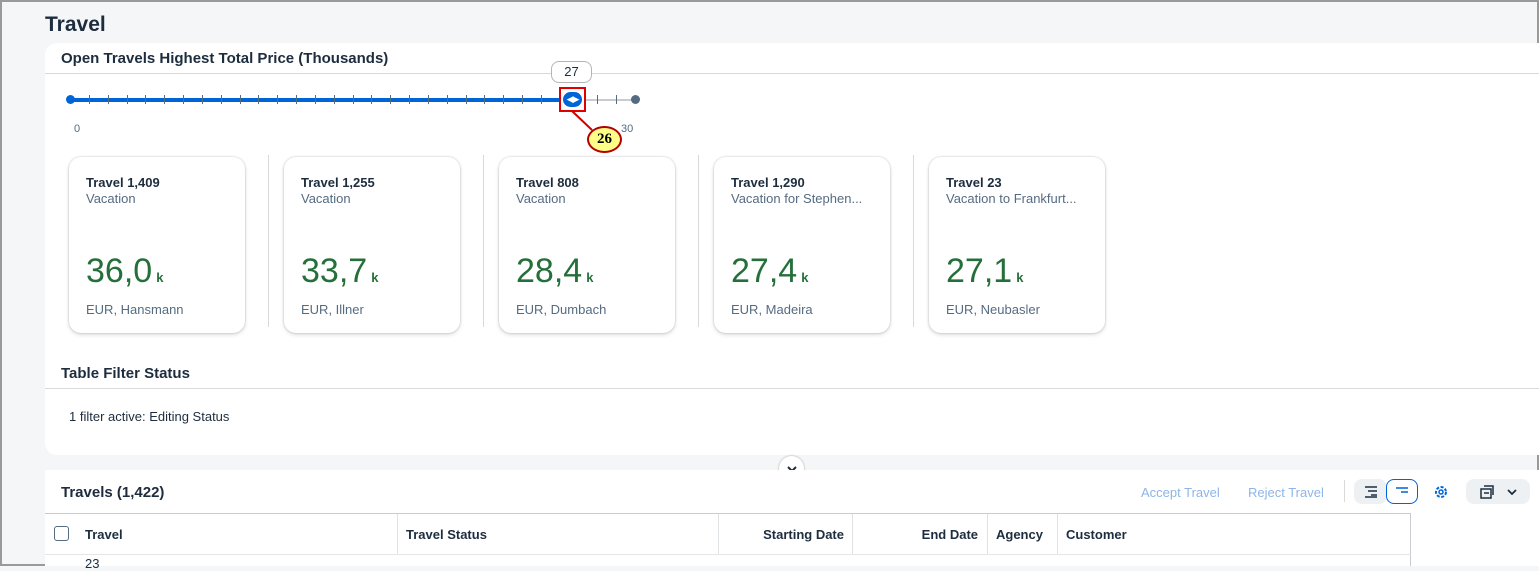  Describe the element at coordinates (1180, 492) in the screenshot. I see `accept-travel-button: Accept Travel` at that location.